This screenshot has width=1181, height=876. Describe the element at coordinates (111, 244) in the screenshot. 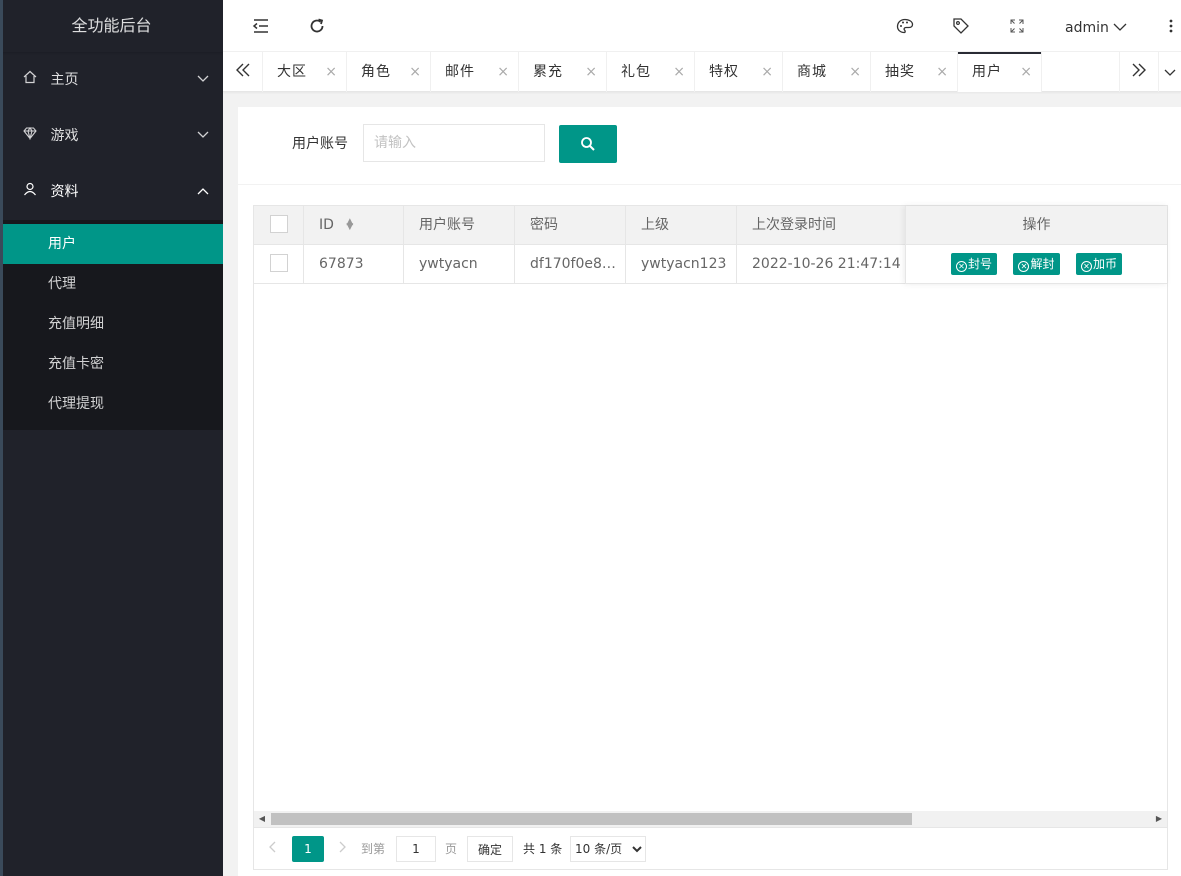

I see `sidebar-item-users: 用户` at that location.